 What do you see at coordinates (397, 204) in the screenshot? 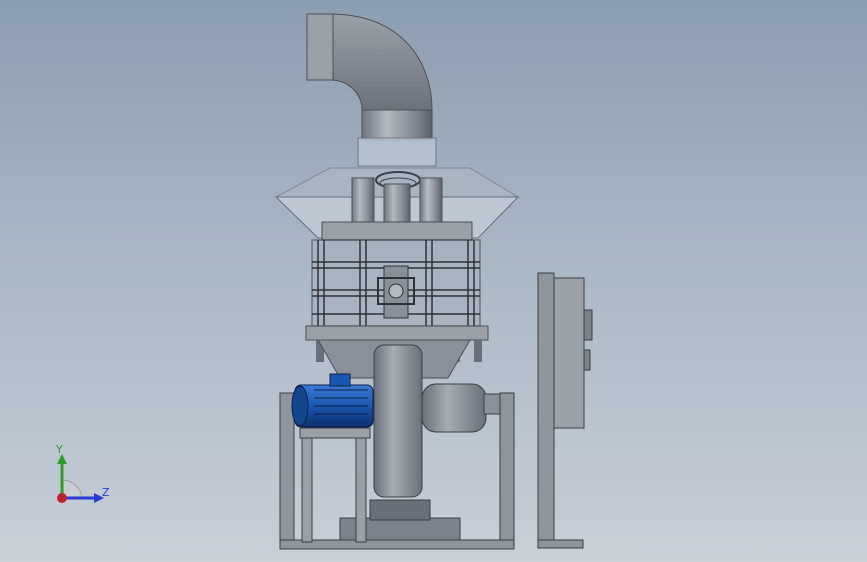
I see `cyclone-hopper-cone` at bounding box center [397, 204].